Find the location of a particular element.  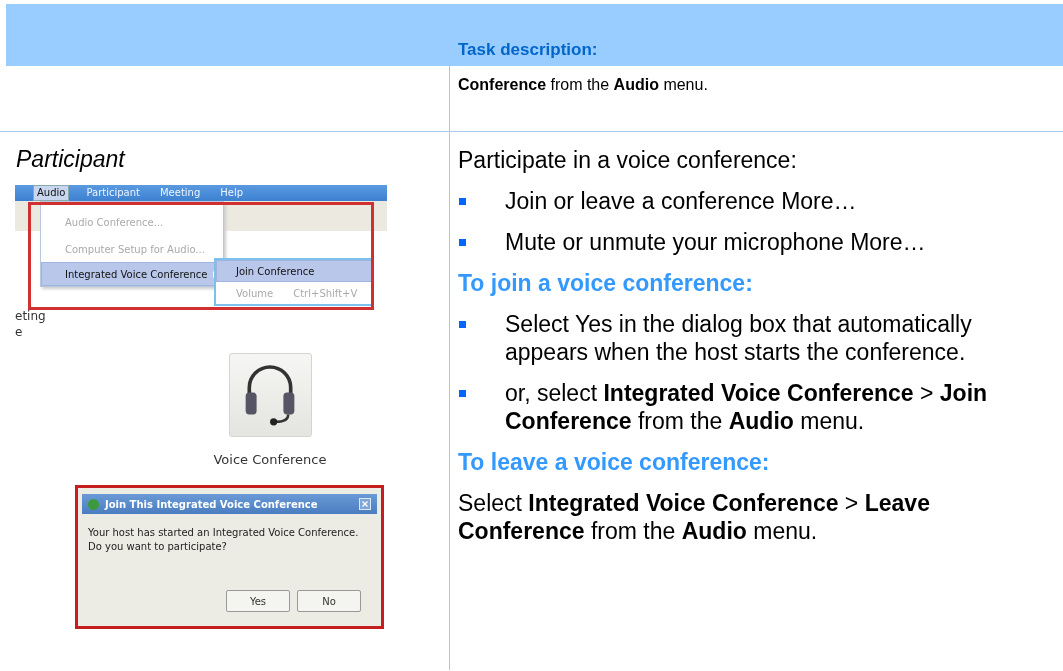

list-item: Select Yes in the dialog box that automatically appears when the host starts the conference. is located at coordinates (739, 338).